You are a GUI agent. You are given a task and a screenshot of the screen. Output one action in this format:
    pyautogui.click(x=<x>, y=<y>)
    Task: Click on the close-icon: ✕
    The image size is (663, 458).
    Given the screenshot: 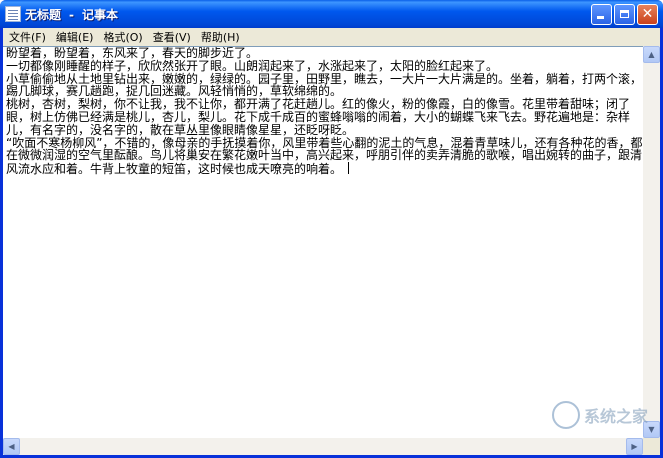 What is the action you would take?
    pyautogui.click(x=647, y=14)
    